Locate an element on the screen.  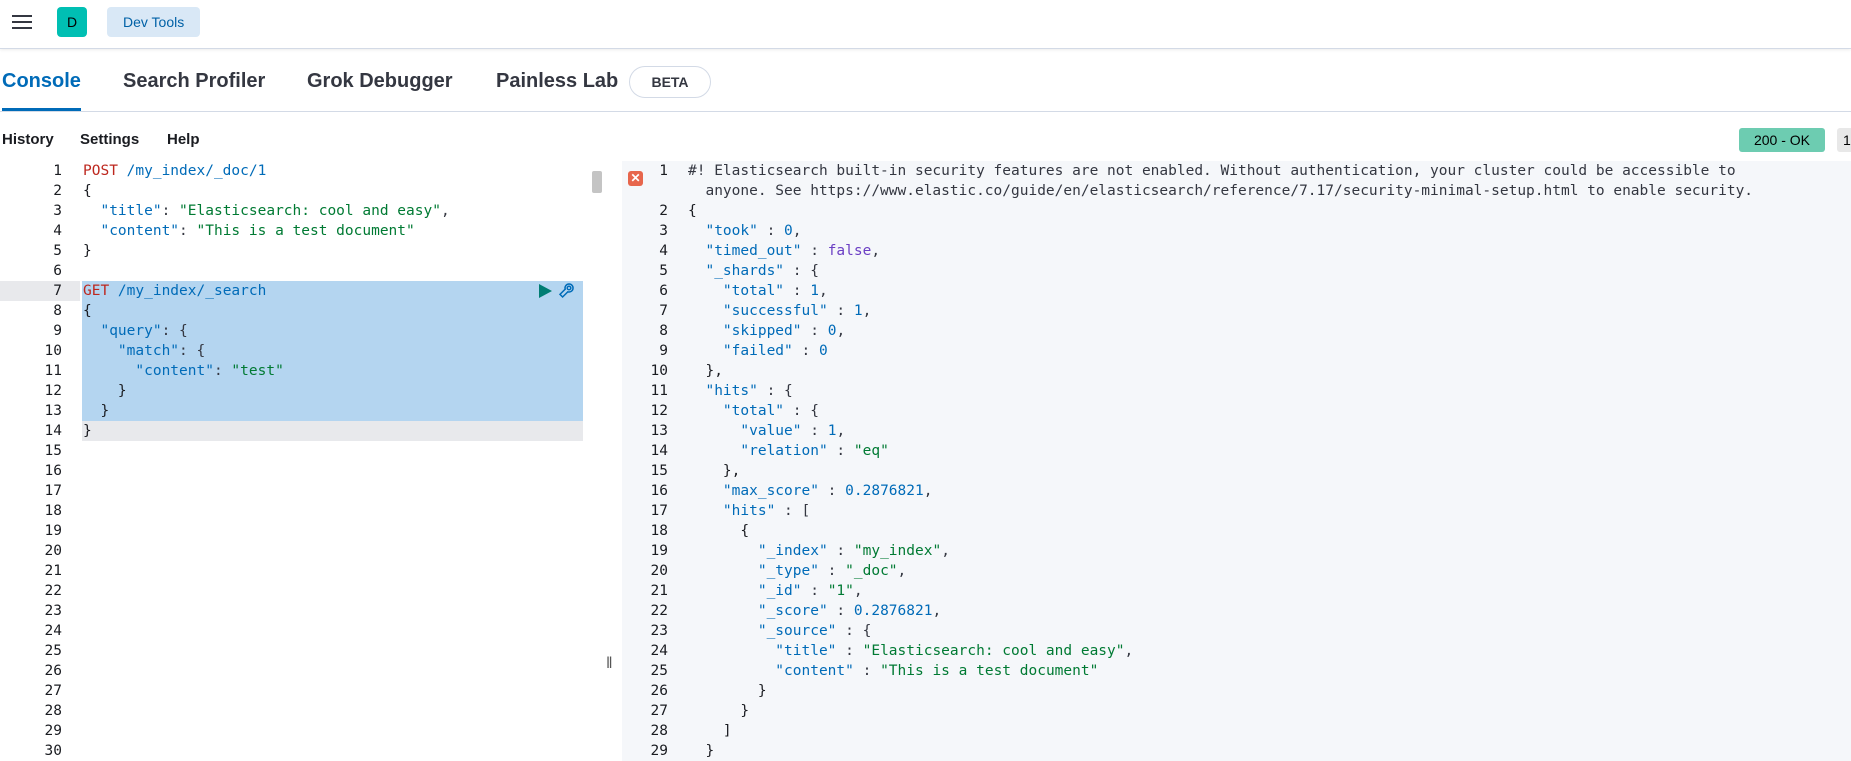
editor-line-number: 13 is located at coordinates (53, 411).